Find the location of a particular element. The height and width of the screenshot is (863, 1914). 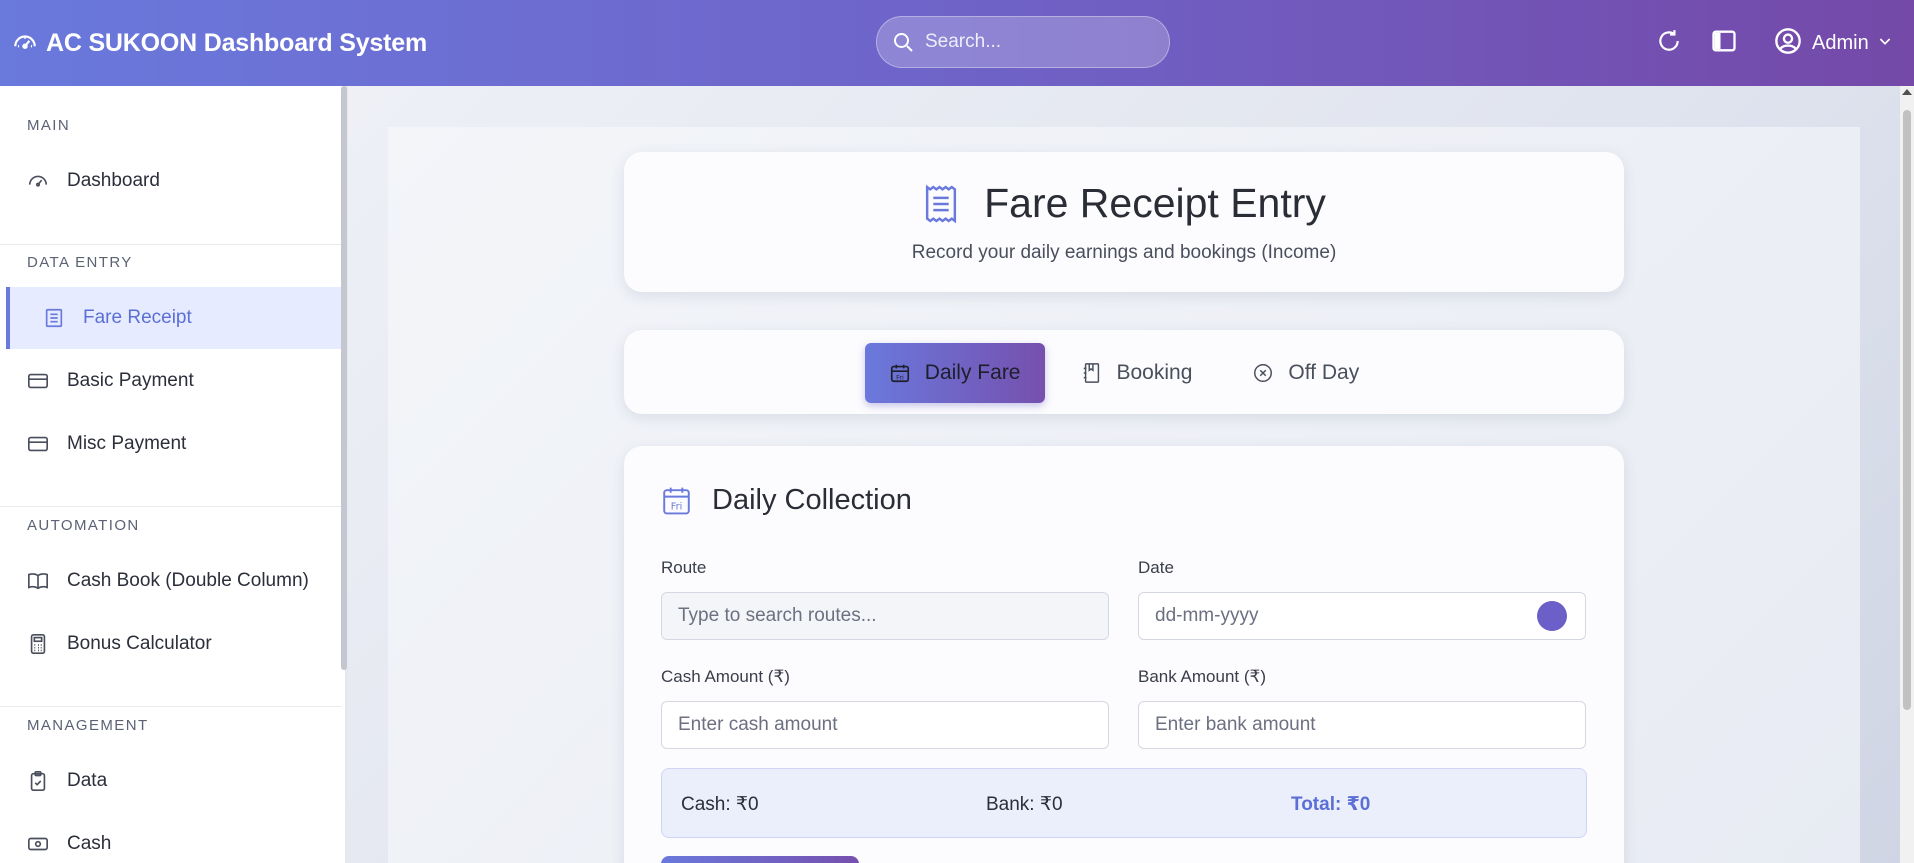

sidebar-item-label: Cash Book (Double Column) is located at coordinates (188, 580).